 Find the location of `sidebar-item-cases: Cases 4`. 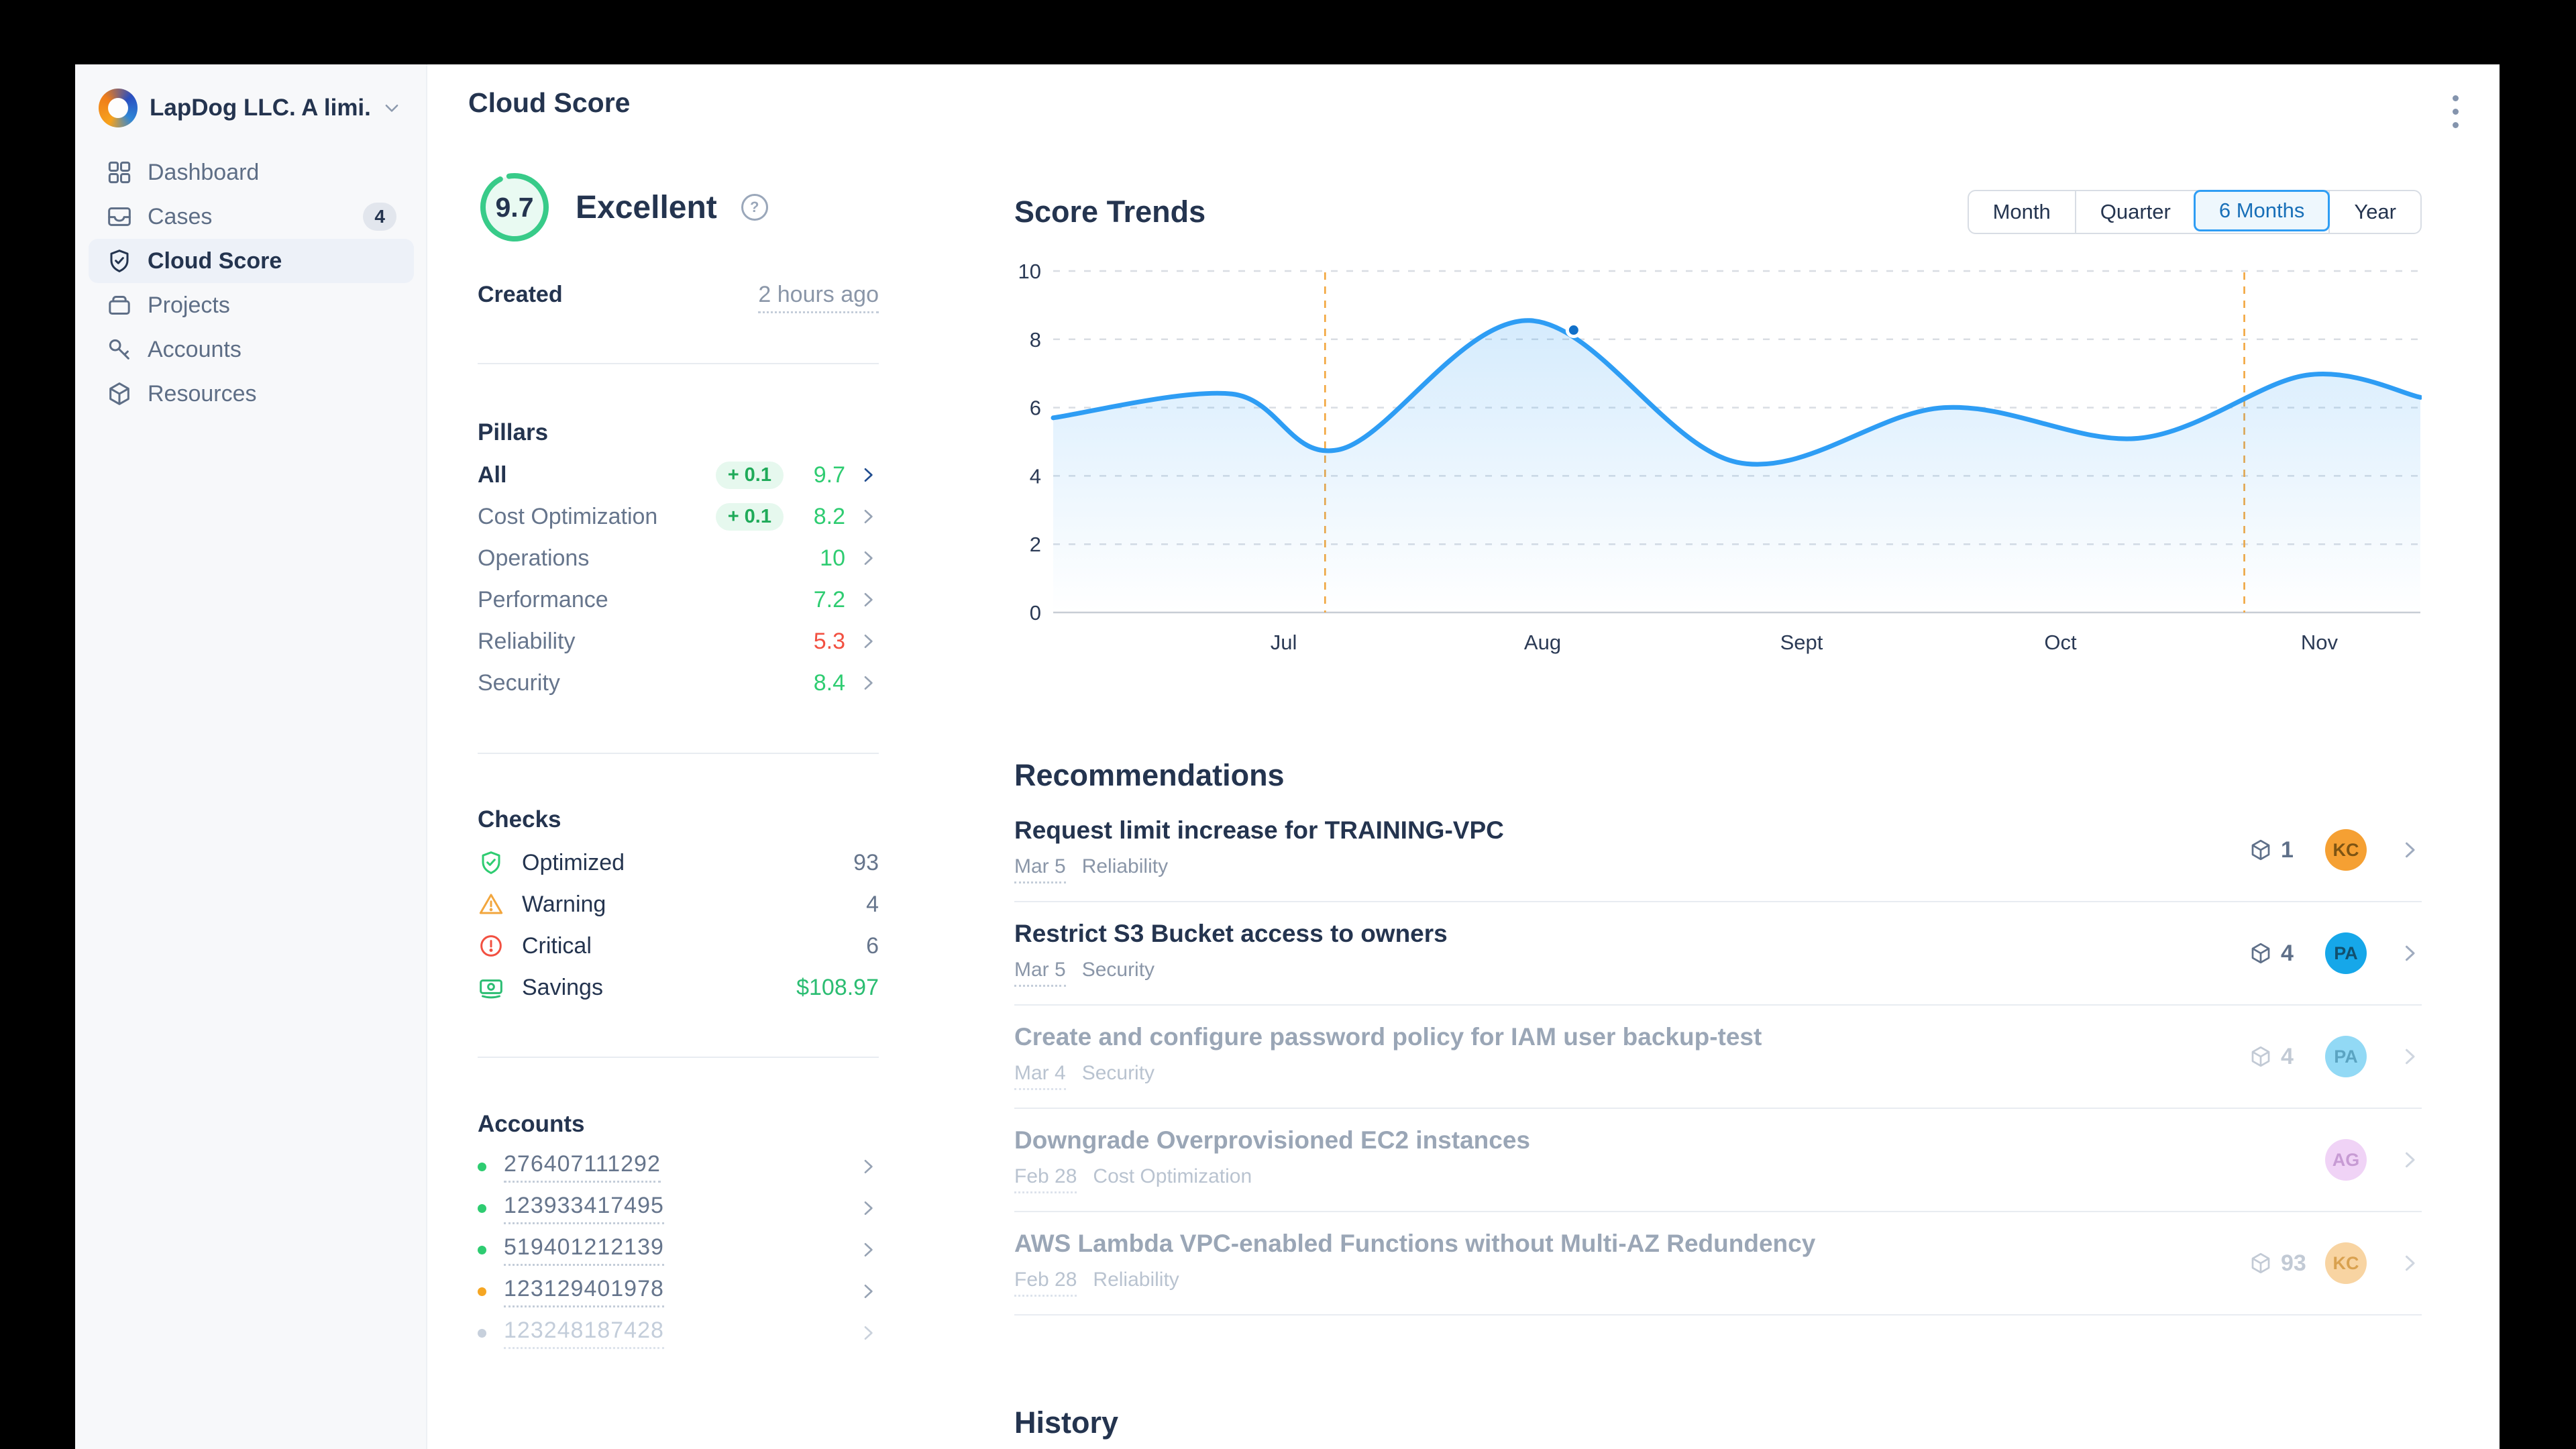

sidebar-item-cases: Cases 4 is located at coordinates (251, 217).